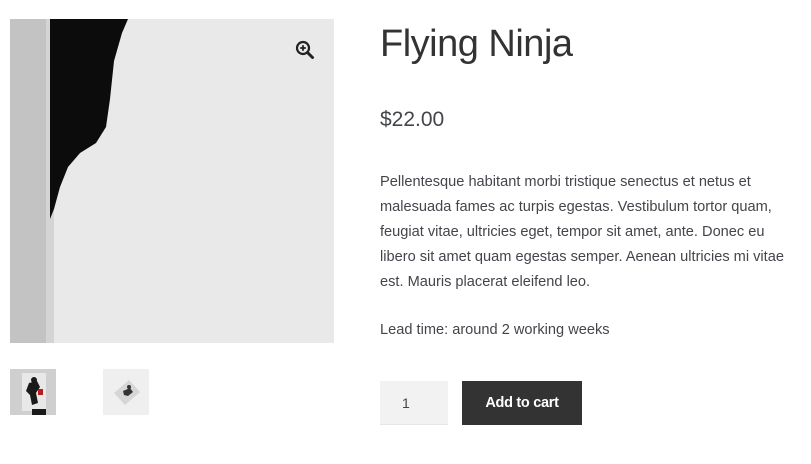 Image resolution: width=811 pixels, height=464 pixels. Describe the element at coordinates (305, 50) in the screenshot. I see `zoom-in-icon` at that location.